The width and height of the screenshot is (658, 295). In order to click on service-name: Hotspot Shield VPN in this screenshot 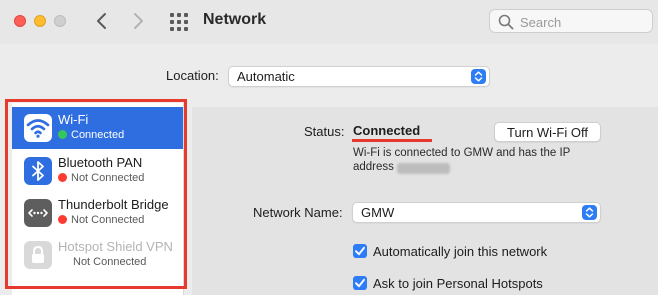, I will do `click(115, 246)`.